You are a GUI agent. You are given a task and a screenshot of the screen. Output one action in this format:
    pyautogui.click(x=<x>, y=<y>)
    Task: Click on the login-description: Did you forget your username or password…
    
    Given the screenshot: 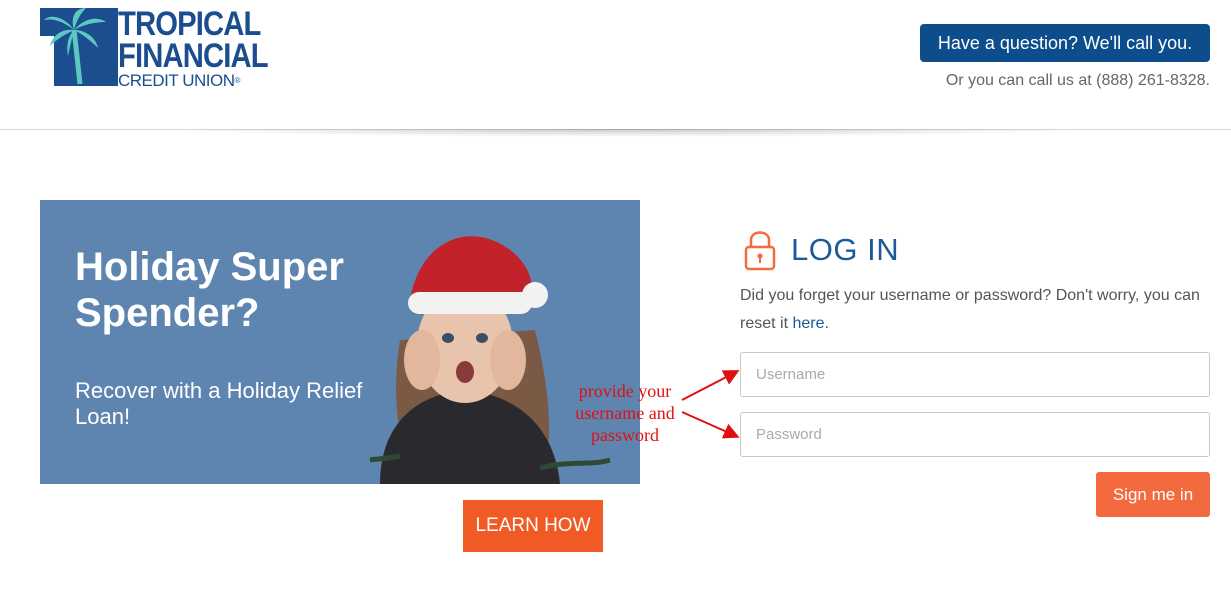 What is the action you would take?
    pyautogui.click(x=975, y=310)
    